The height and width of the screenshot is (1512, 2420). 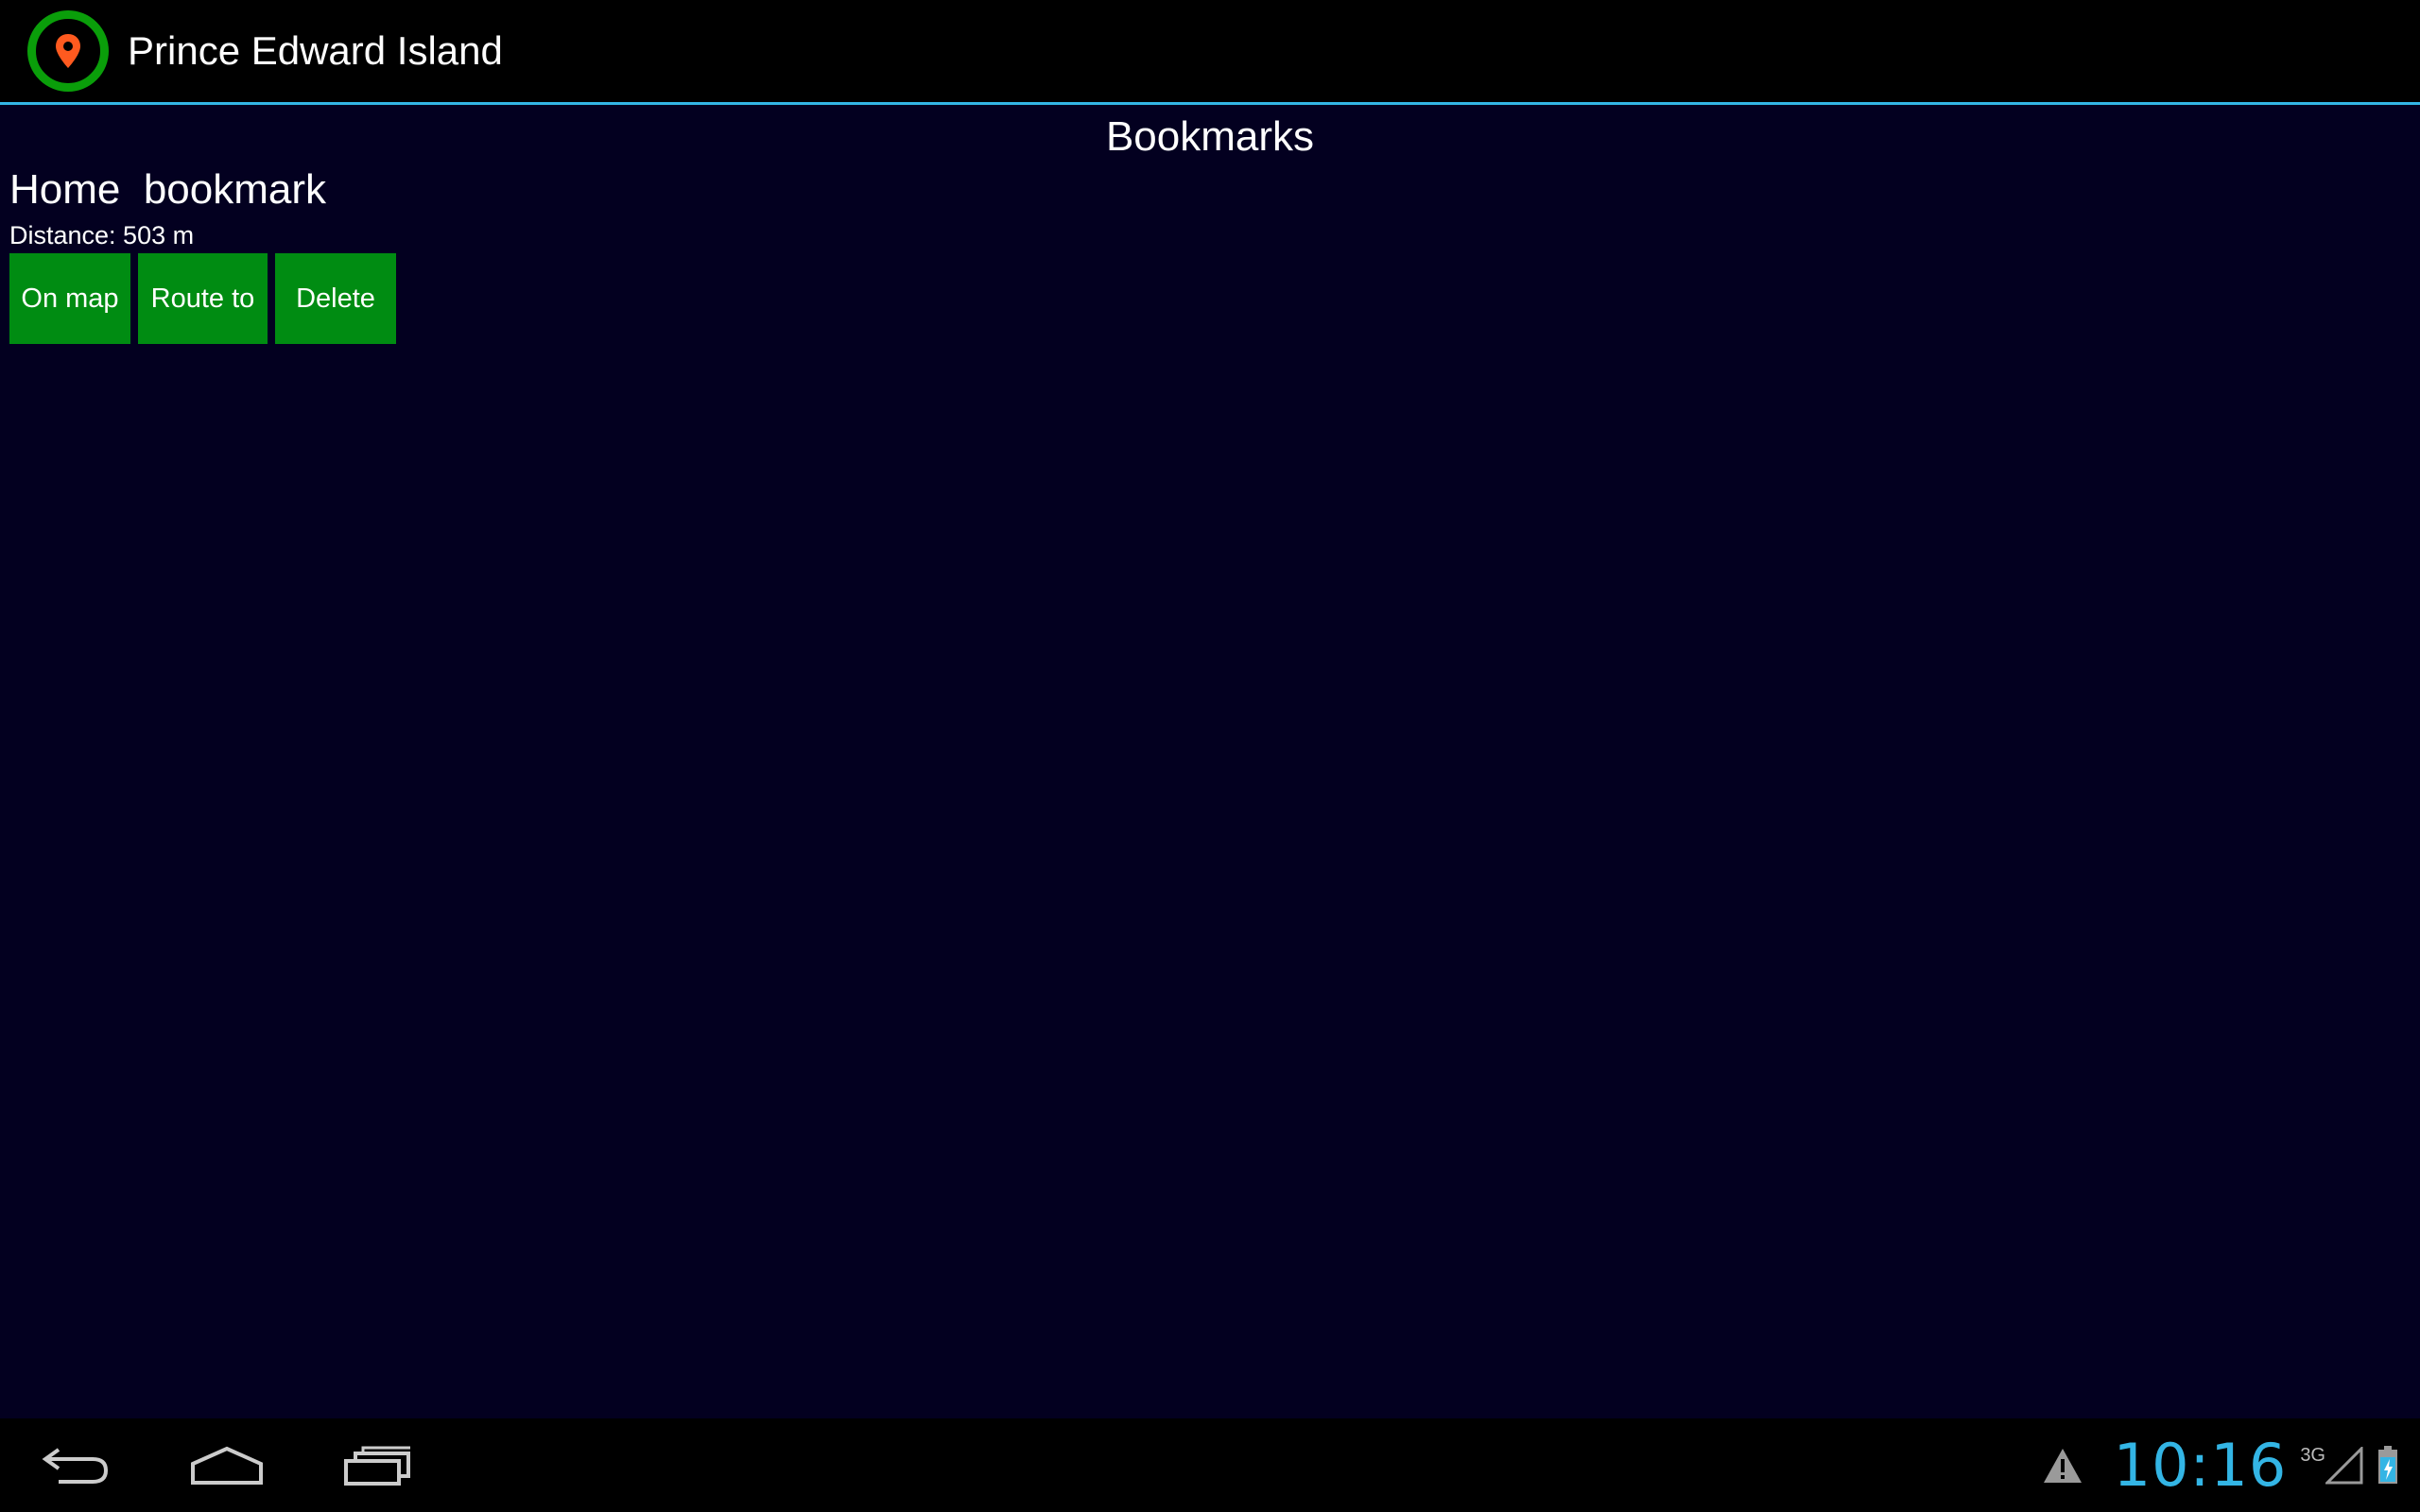 What do you see at coordinates (102, 235) in the screenshot?
I see `bookmark-distance: Distance: 503 m` at bounding box center [102, 235].